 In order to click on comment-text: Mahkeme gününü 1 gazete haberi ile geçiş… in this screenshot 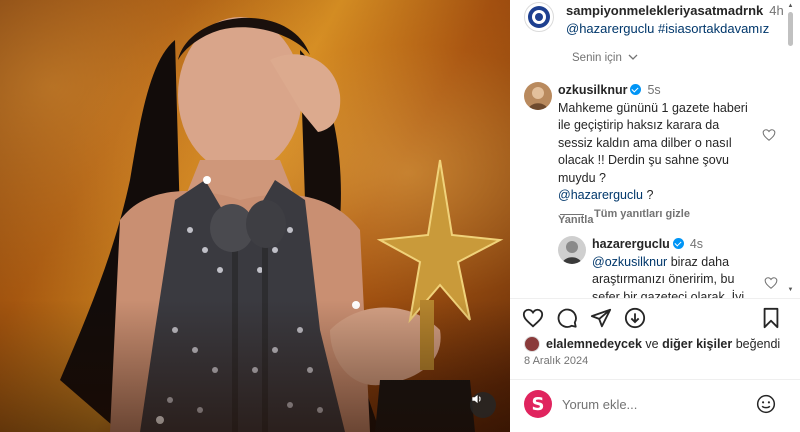, I will do `click(653, 142)`.